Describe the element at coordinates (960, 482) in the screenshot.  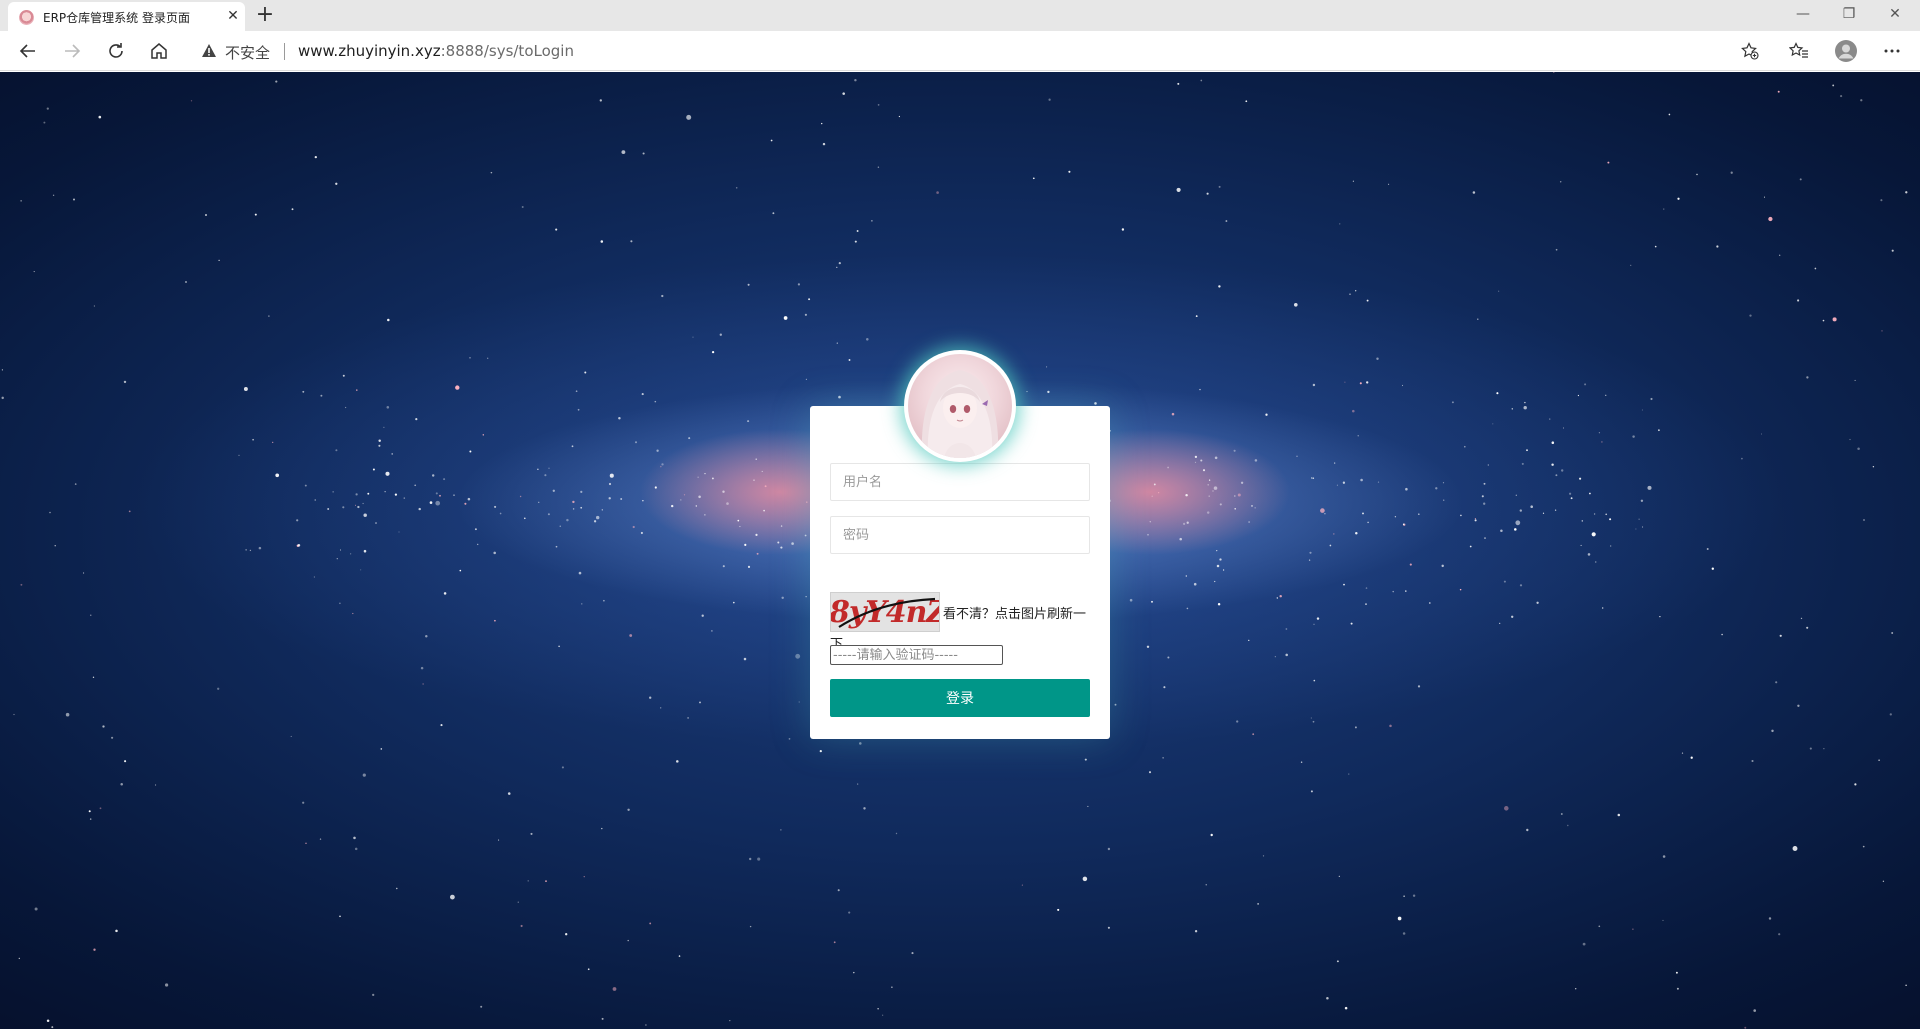
I see `username-input` at that location.